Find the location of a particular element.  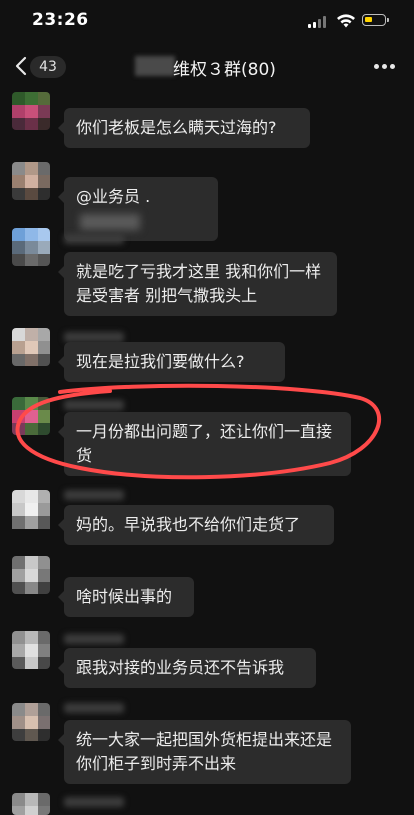

message-bubble: 啥时候出事的 is located at coordinates (126, 597).